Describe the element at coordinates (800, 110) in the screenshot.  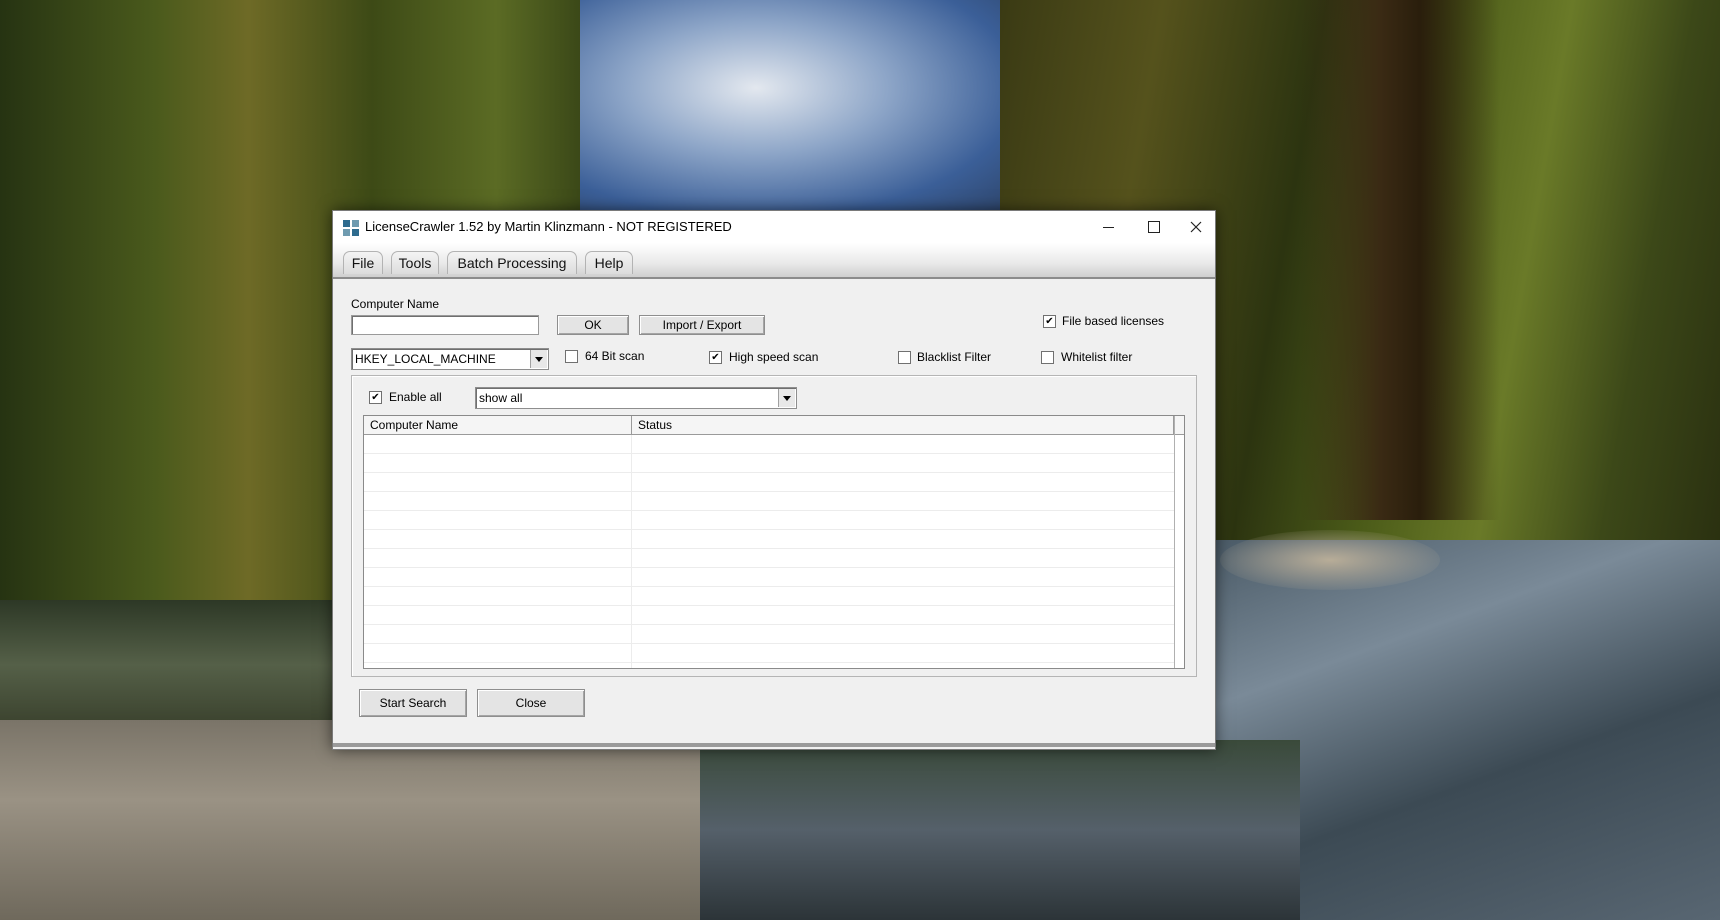
I see `wallpaper-sky` at that location.